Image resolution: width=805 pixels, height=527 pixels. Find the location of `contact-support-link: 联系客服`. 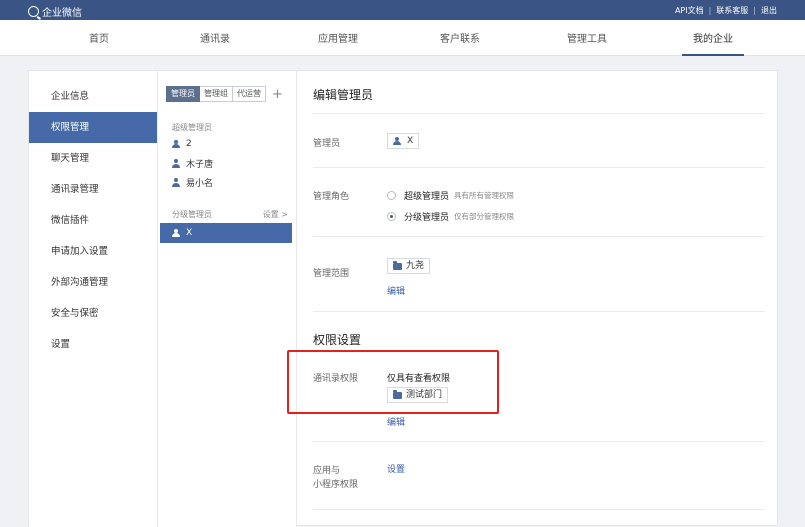

contact-support-link: 联系客服 is located at coordinates (732, 10).